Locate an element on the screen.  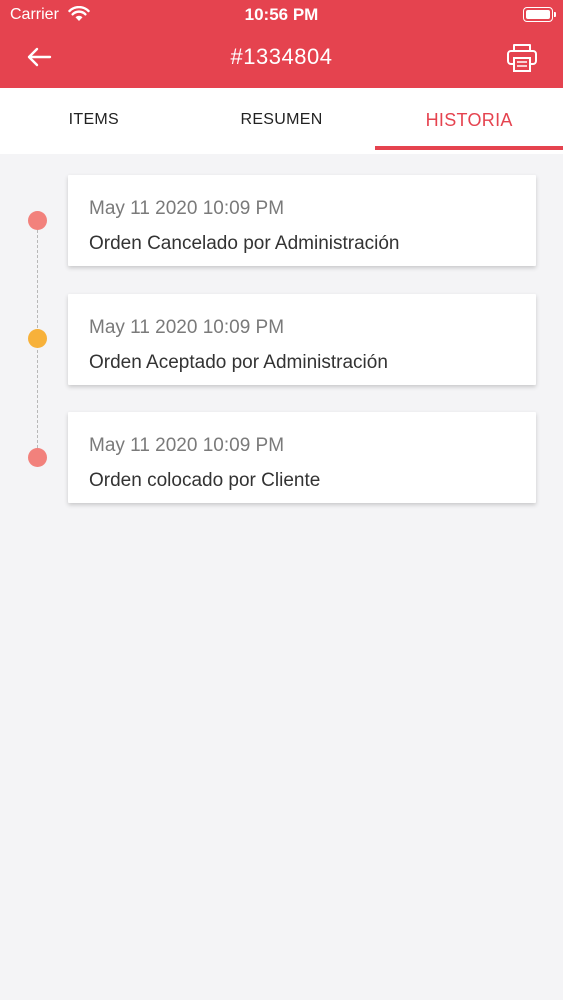
print-button is located at coordinates (522, 57).